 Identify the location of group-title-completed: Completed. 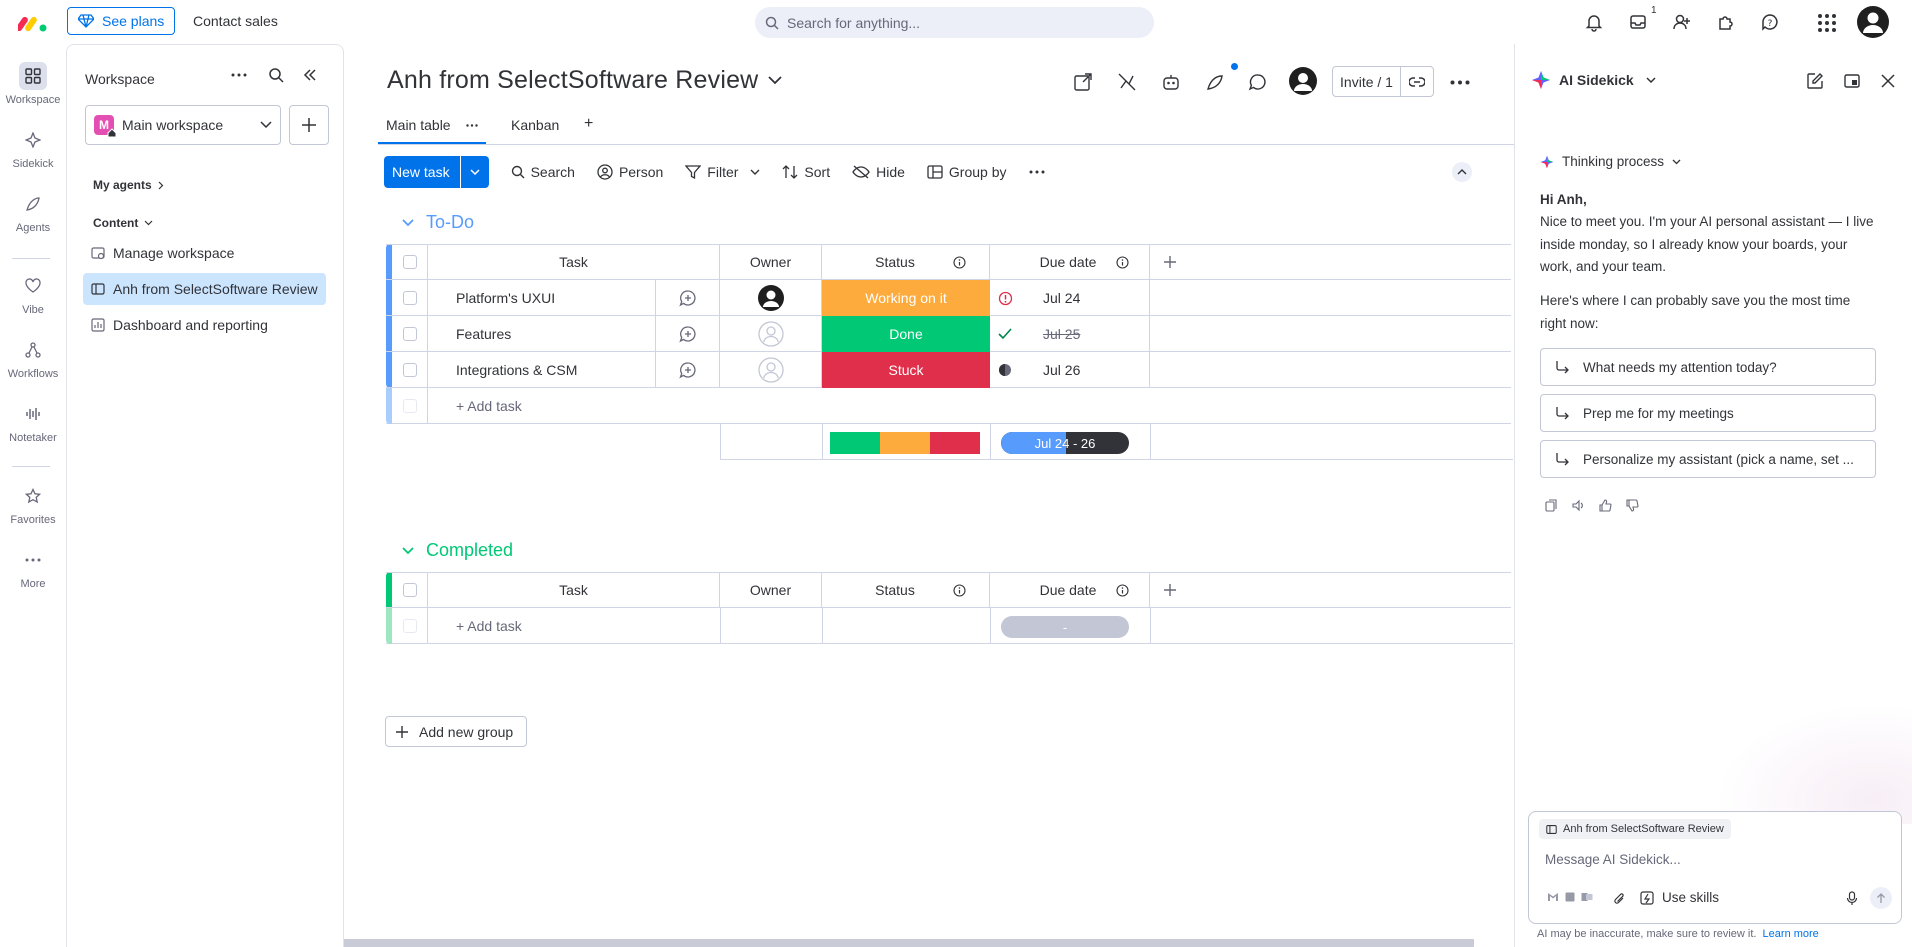
(457, 550).